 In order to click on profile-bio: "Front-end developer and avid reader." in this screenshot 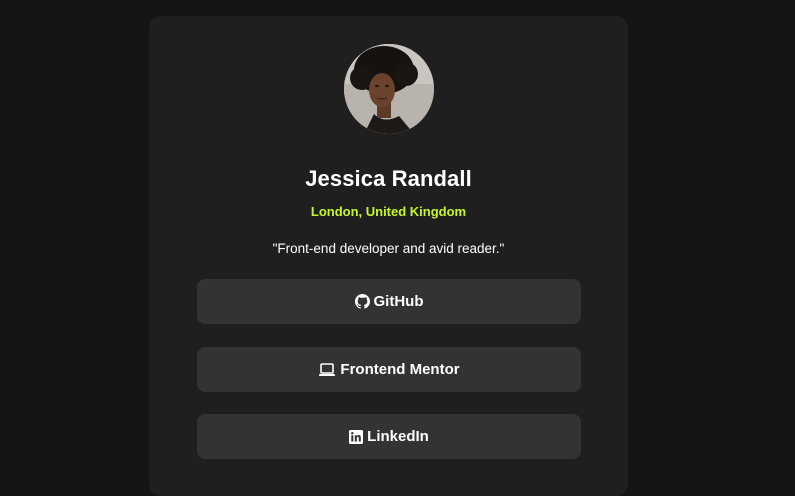, I will do `click(388, 248)`.